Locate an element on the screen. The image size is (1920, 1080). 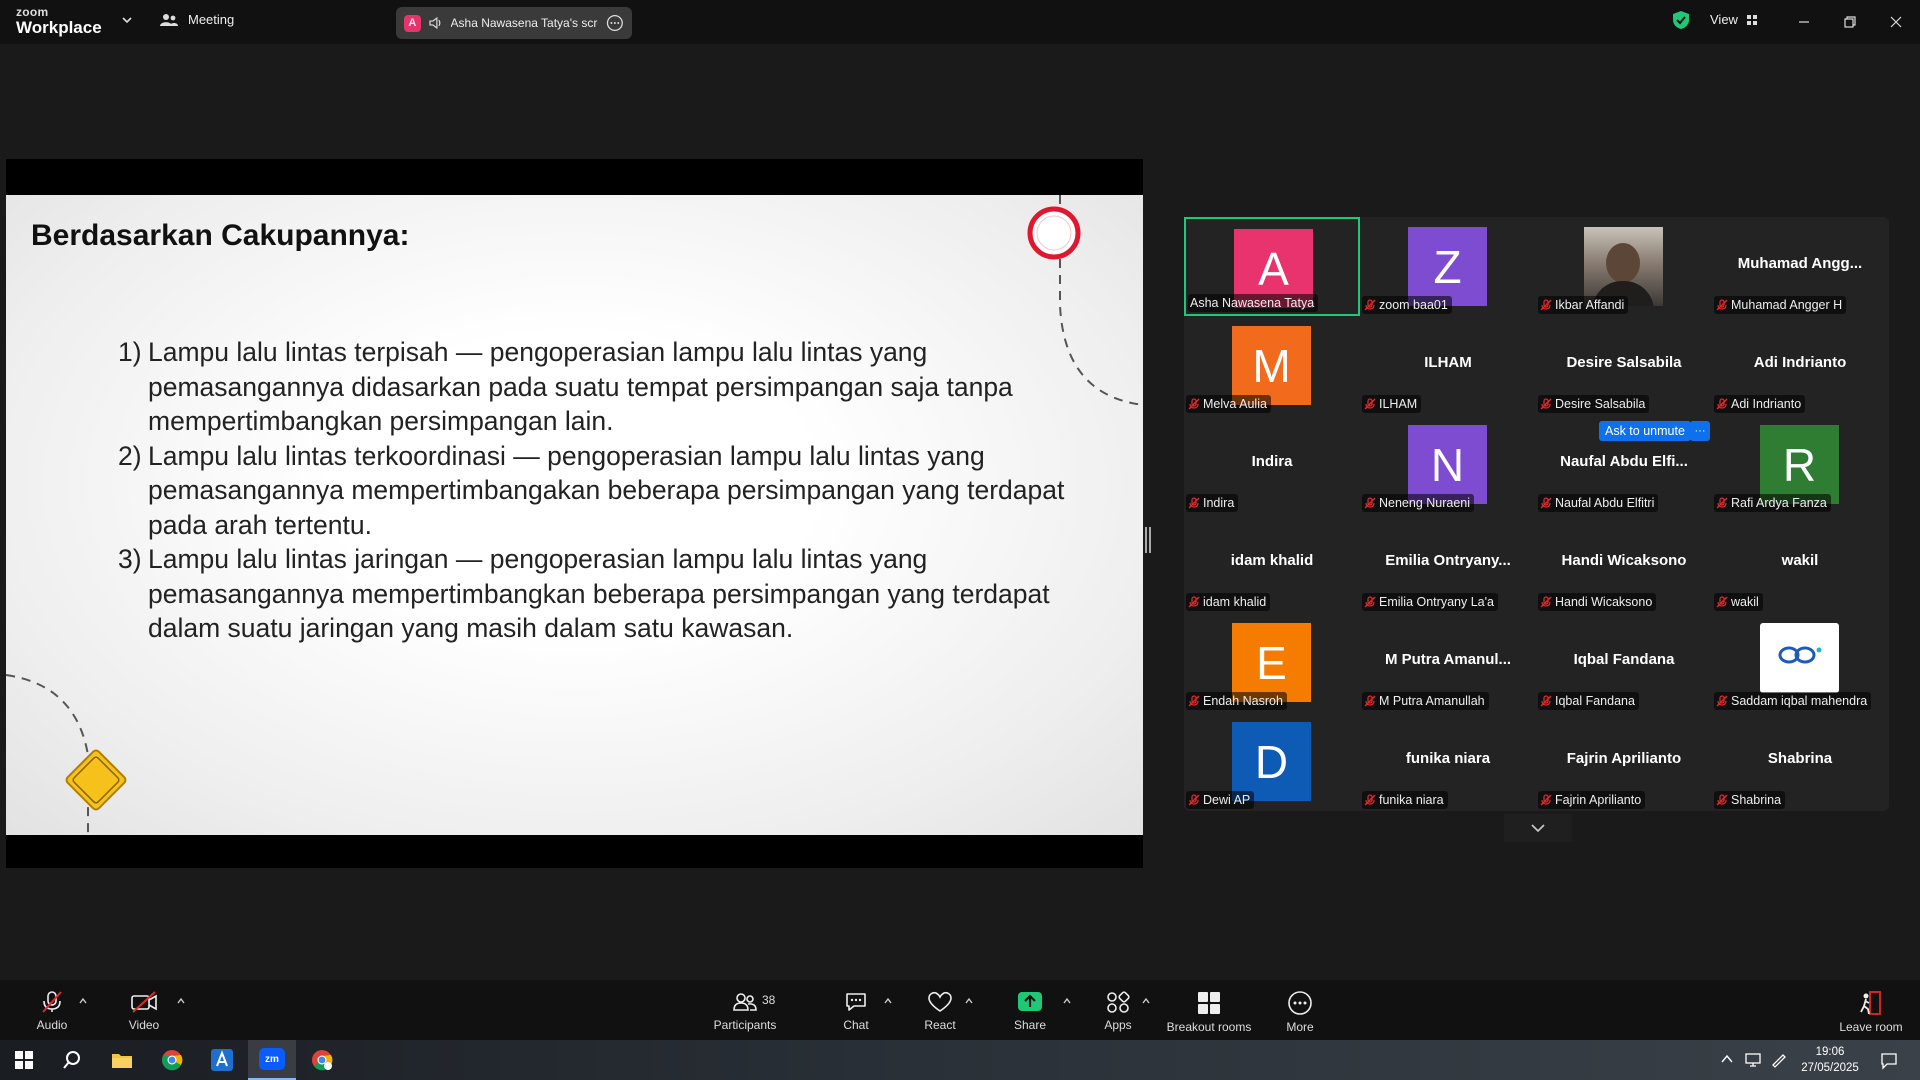
participant-tile: Shabrina Shabrina is located at coordinates (1800, 761).